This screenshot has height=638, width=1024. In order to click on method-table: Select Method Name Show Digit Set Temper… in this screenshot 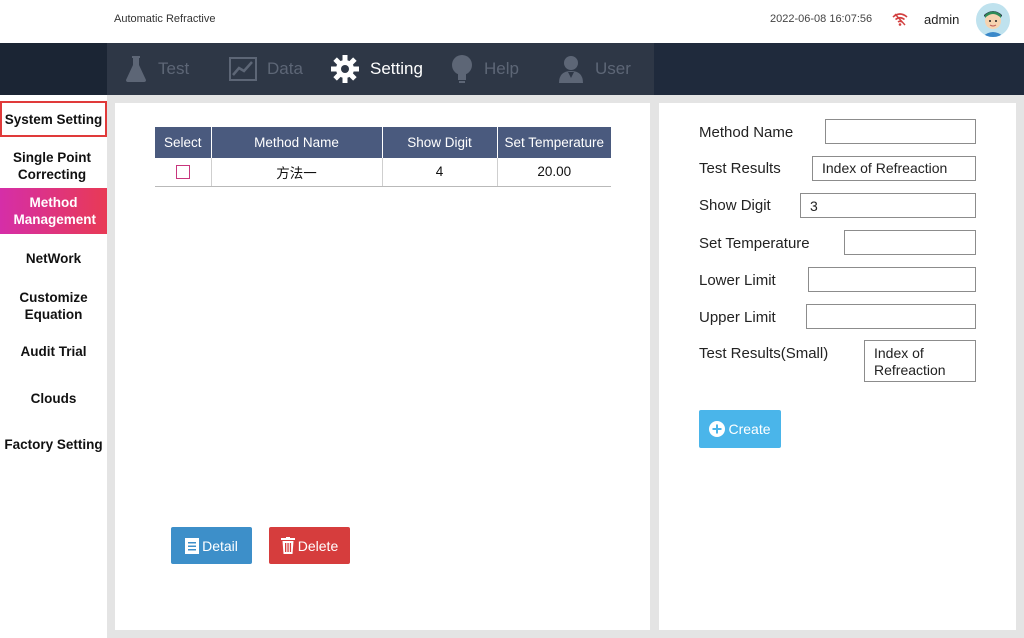, I will do `click(383, 157)`.